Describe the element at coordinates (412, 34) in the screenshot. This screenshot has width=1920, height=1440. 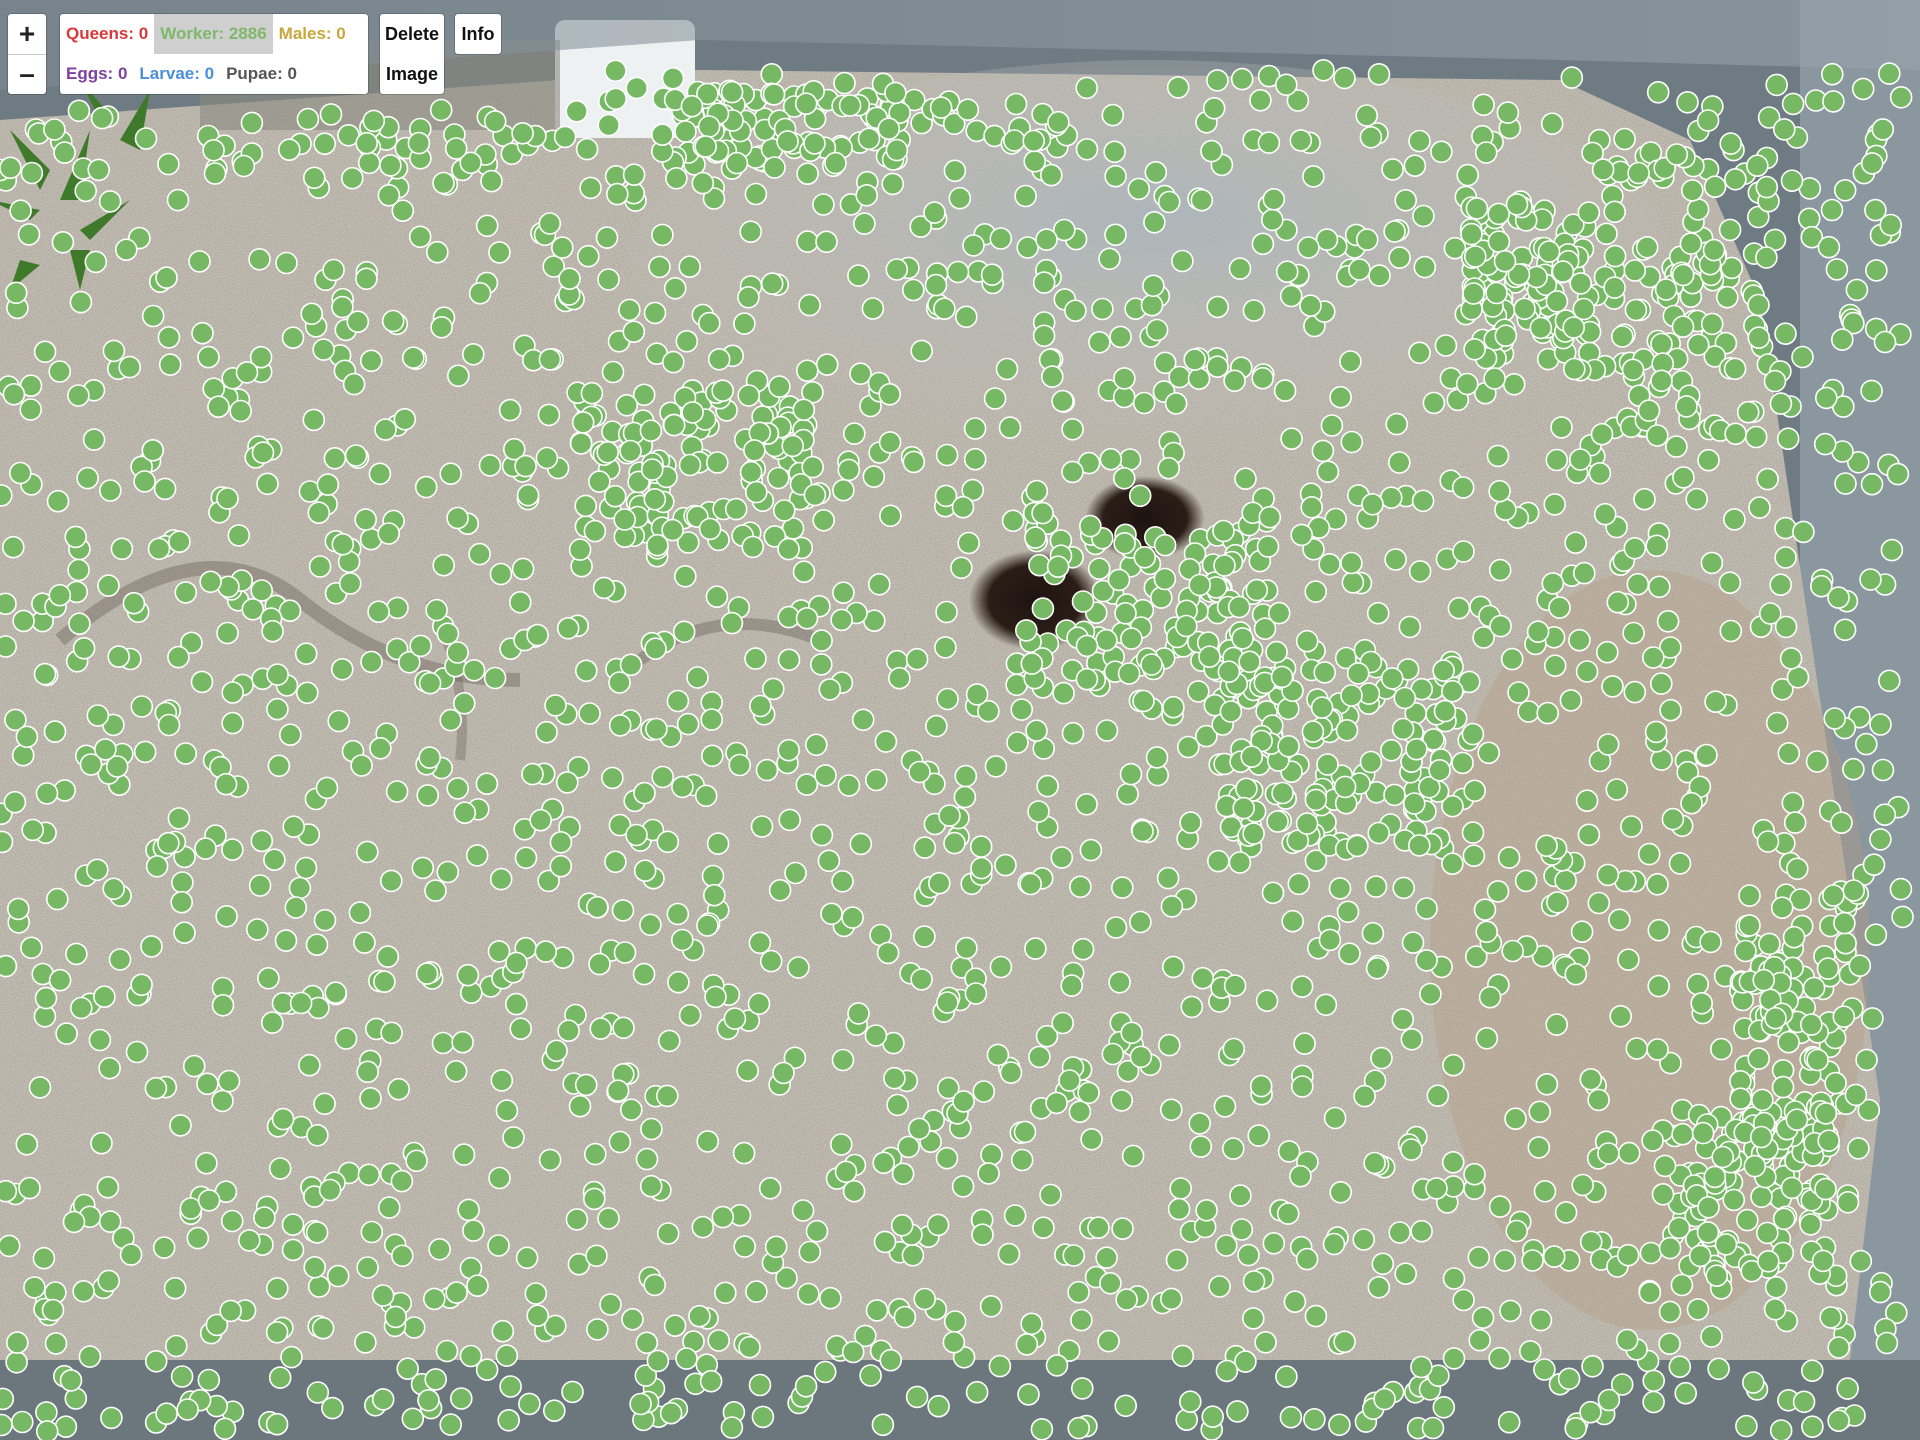
I see `delete-button: Delete` at that location.